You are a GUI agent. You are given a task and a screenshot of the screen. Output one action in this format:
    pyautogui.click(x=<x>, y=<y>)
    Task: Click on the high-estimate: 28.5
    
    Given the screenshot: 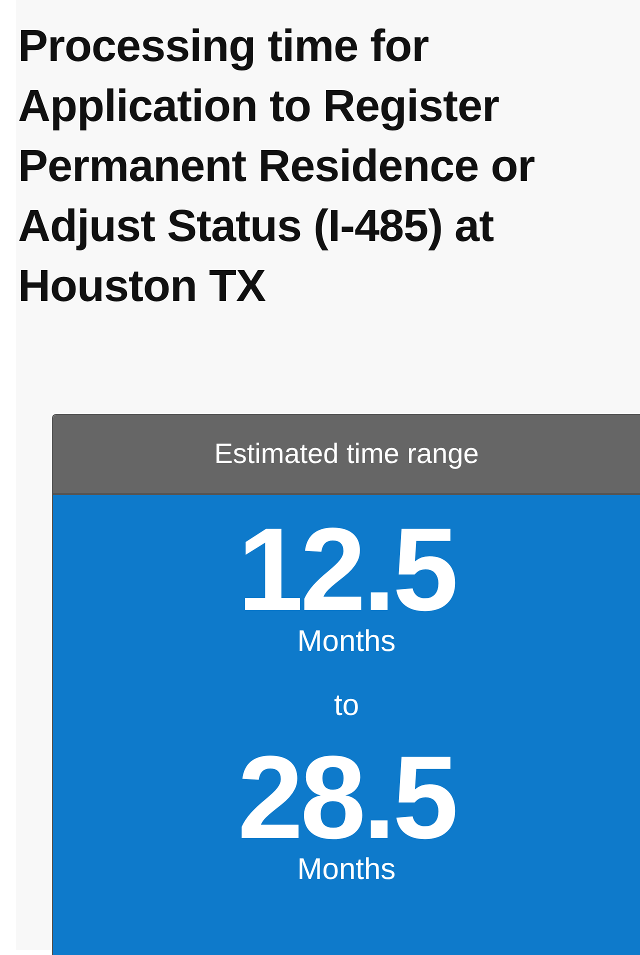 What is the action you would take?
    pyautogui.click(x=347, y=798)
    